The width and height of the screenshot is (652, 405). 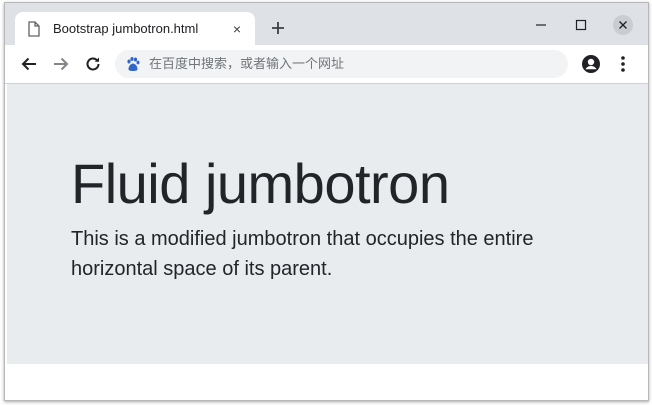 I want to click on back-arrow-icon, so click(x=29, y=64).